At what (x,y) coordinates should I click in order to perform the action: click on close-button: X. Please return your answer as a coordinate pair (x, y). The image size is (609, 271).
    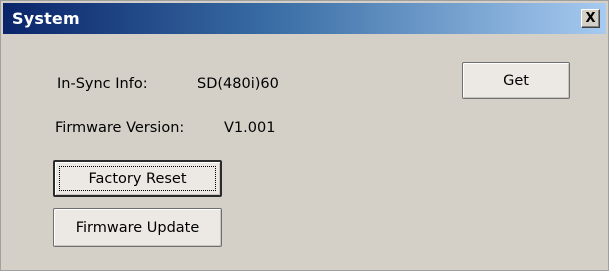
    Looking at the image, I should click on (590, 18).